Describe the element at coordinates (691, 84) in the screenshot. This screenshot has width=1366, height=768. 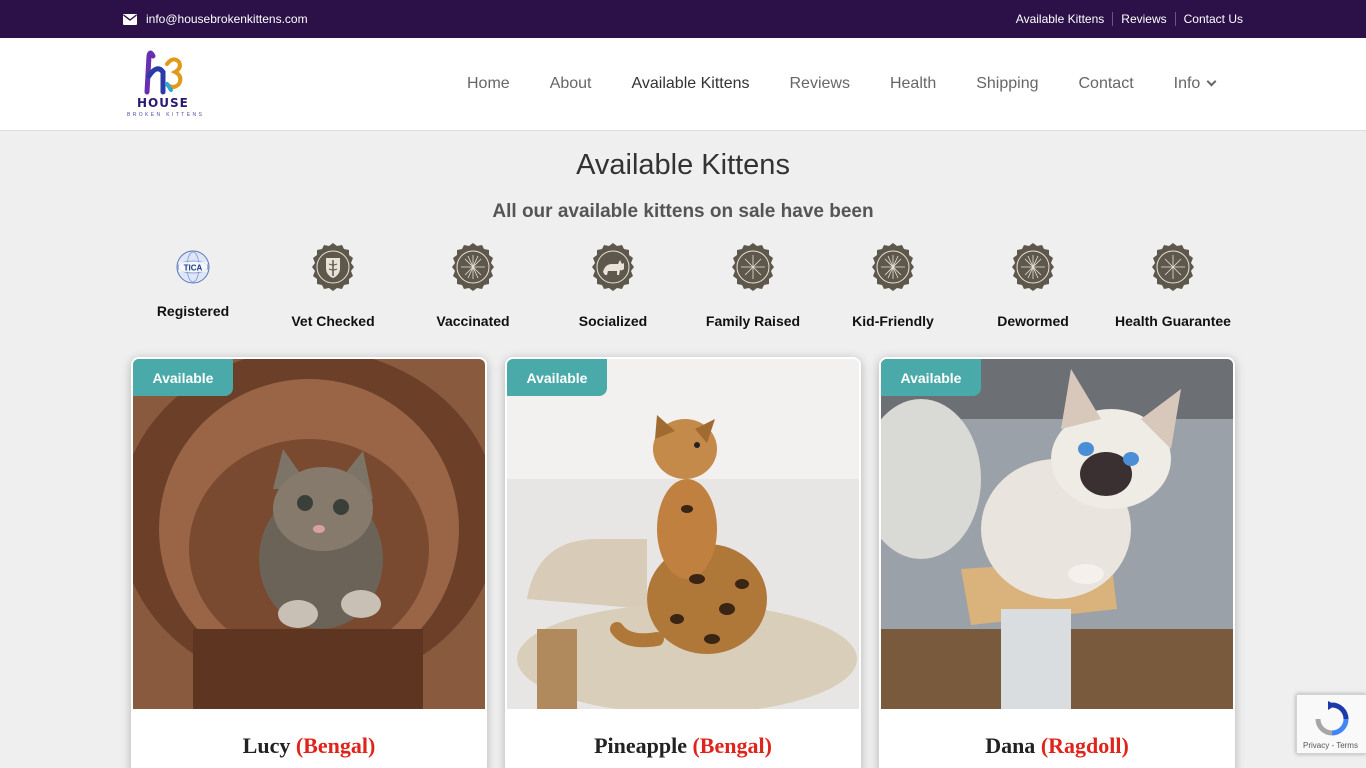
I see `nav-available-kittens: Available Kittens` at that location.